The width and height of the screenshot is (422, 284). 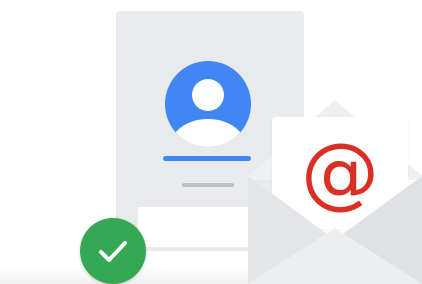 What do you see at coordinates (208, 104) in the screenshot?
I see `avatar-icon` at bounding box center [208, 104].